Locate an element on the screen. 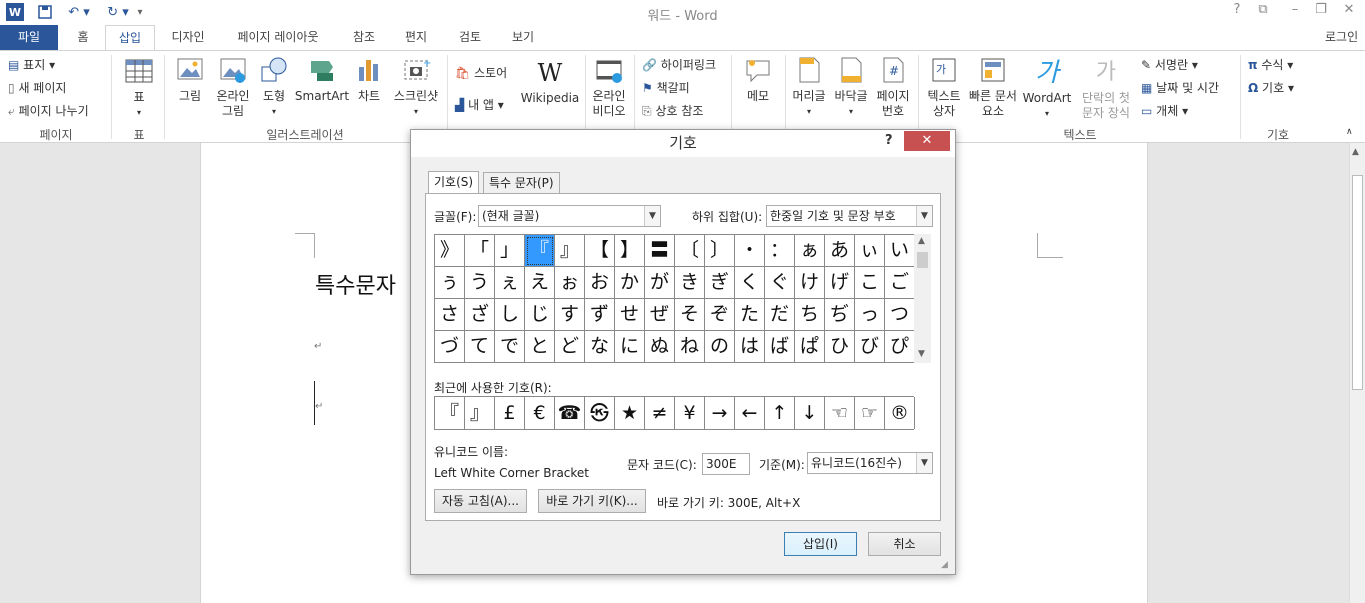 This screenshot has height=603, width=1365. symbol-cell: ぴ is located at coordinates (900, 347).